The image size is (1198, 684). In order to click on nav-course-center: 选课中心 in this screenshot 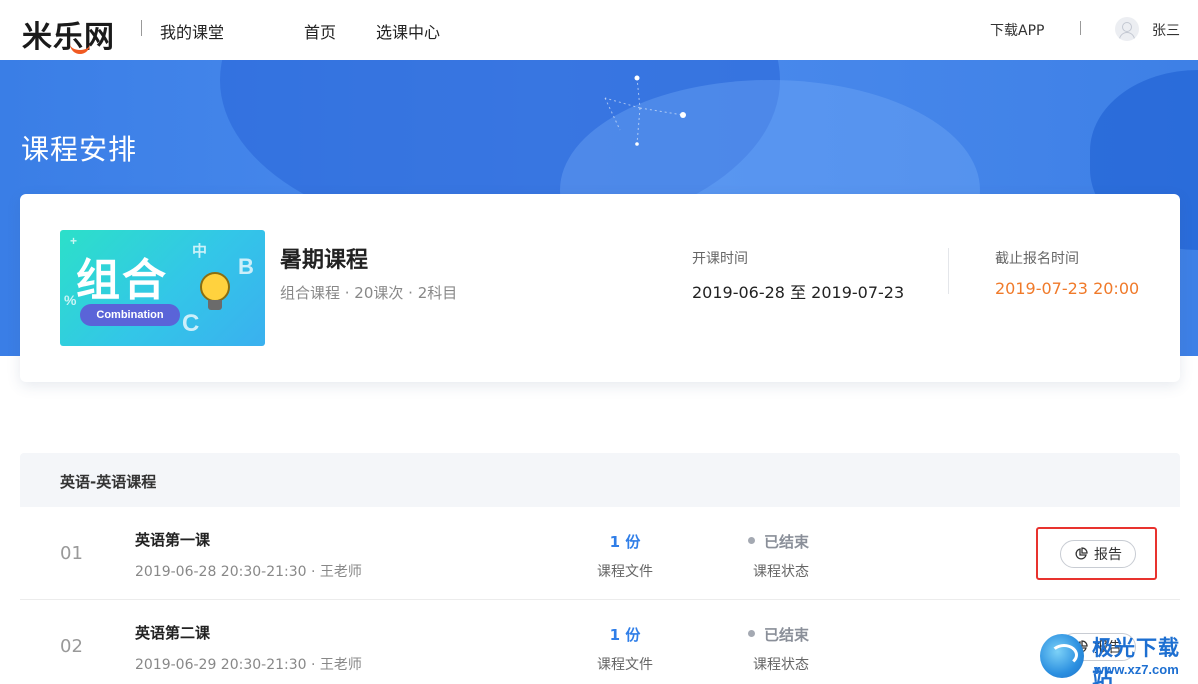, I will do `click(408, 31)`.